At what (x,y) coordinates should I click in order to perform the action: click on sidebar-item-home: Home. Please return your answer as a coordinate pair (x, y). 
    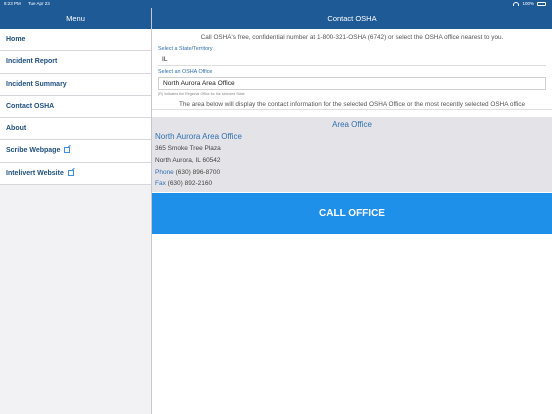
    Looking at the image, I should click on (75, 40).